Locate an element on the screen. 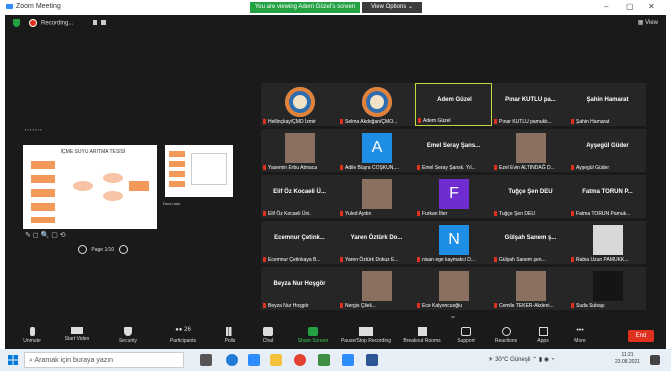 This screenshot has height=371, width=671. participant-tile: Ece Kalyoncuoğlu is located at coordinates (453, 288).